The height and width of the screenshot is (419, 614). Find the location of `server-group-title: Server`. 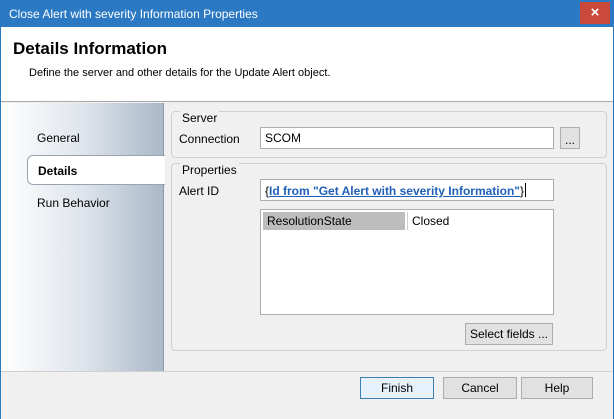

server-group-title: Server is located at coordinates (200, 118).